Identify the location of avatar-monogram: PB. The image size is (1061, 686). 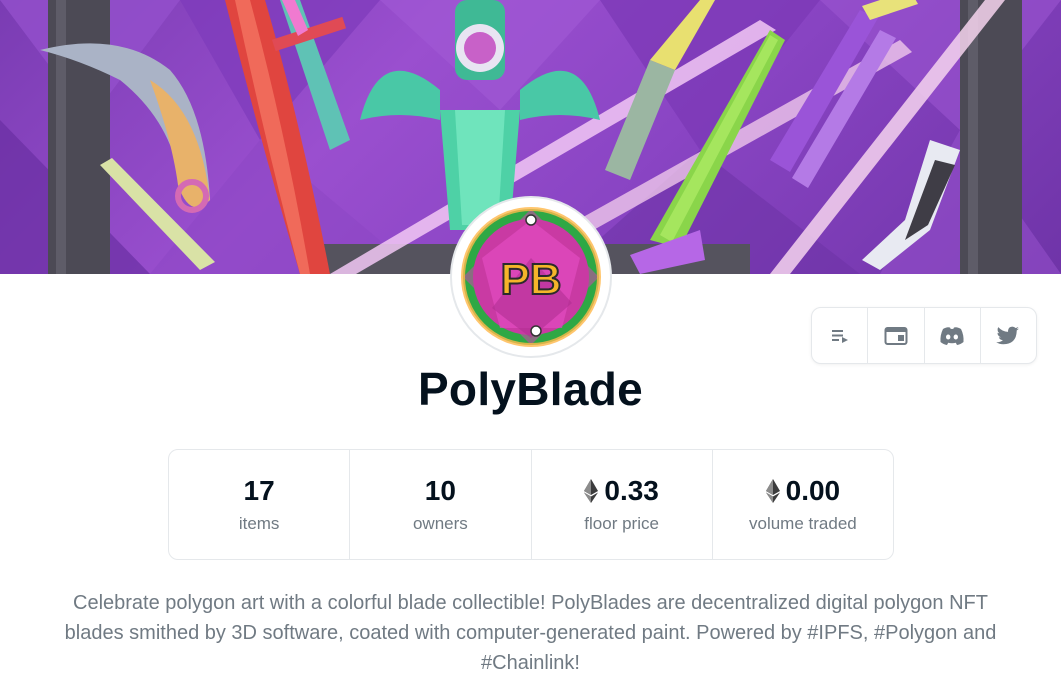
(530, 279).